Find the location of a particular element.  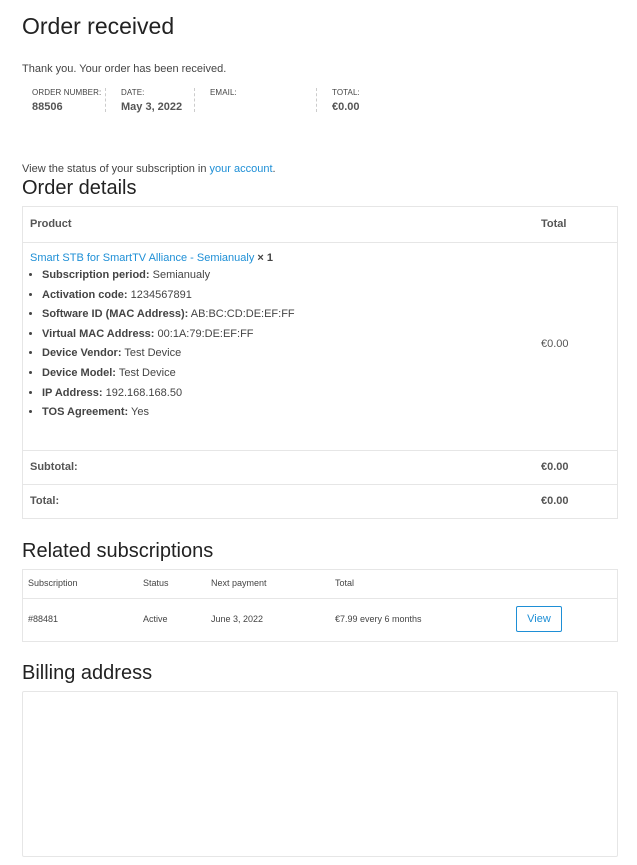

meta-key: TOS Agreement: is located at coordinates (85, 412).